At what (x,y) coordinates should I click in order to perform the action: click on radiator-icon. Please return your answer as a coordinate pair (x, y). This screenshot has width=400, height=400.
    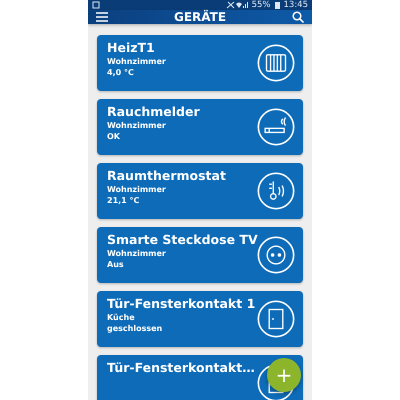
    Looking at the image, I should click on (276, 63).